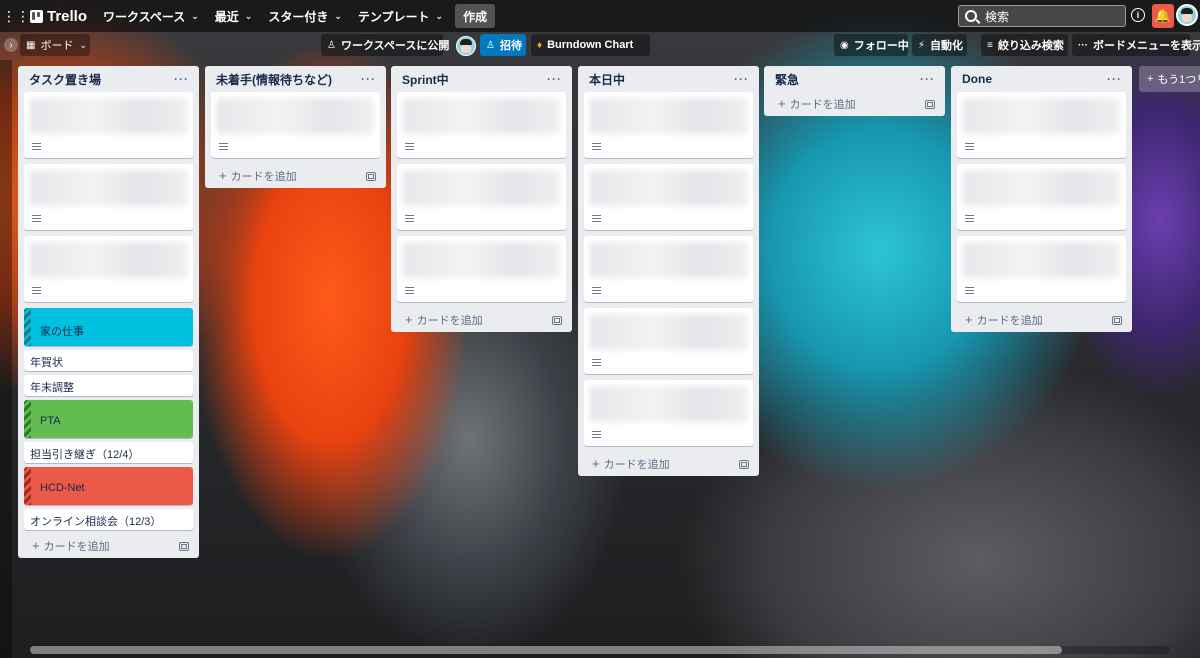  I want to click on board-menu-label: ボードメニューを表示, so click(1146, 46).